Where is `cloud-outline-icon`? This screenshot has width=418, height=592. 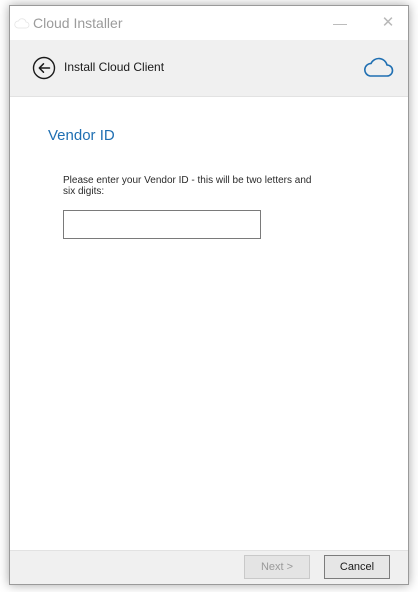
cloud-outline-icon is located at coordinates (379, 67).